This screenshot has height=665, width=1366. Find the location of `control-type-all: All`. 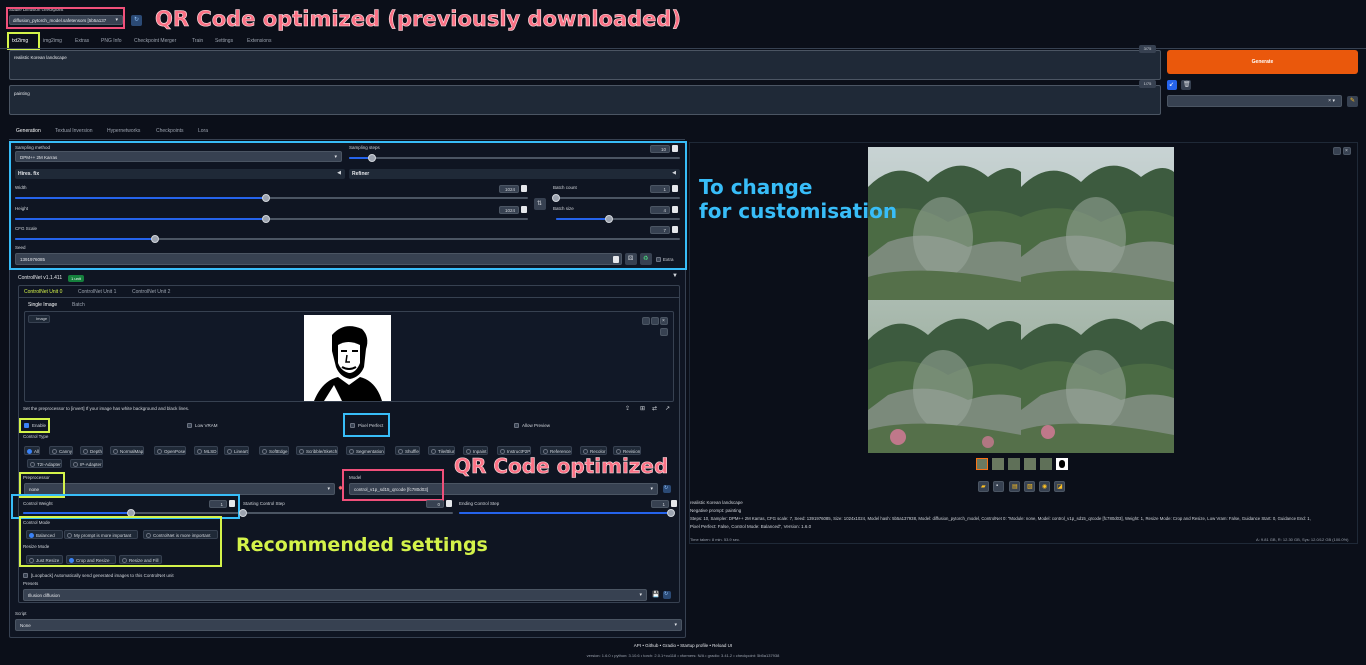

control-type-all: All is located at coordinates (32, 450).